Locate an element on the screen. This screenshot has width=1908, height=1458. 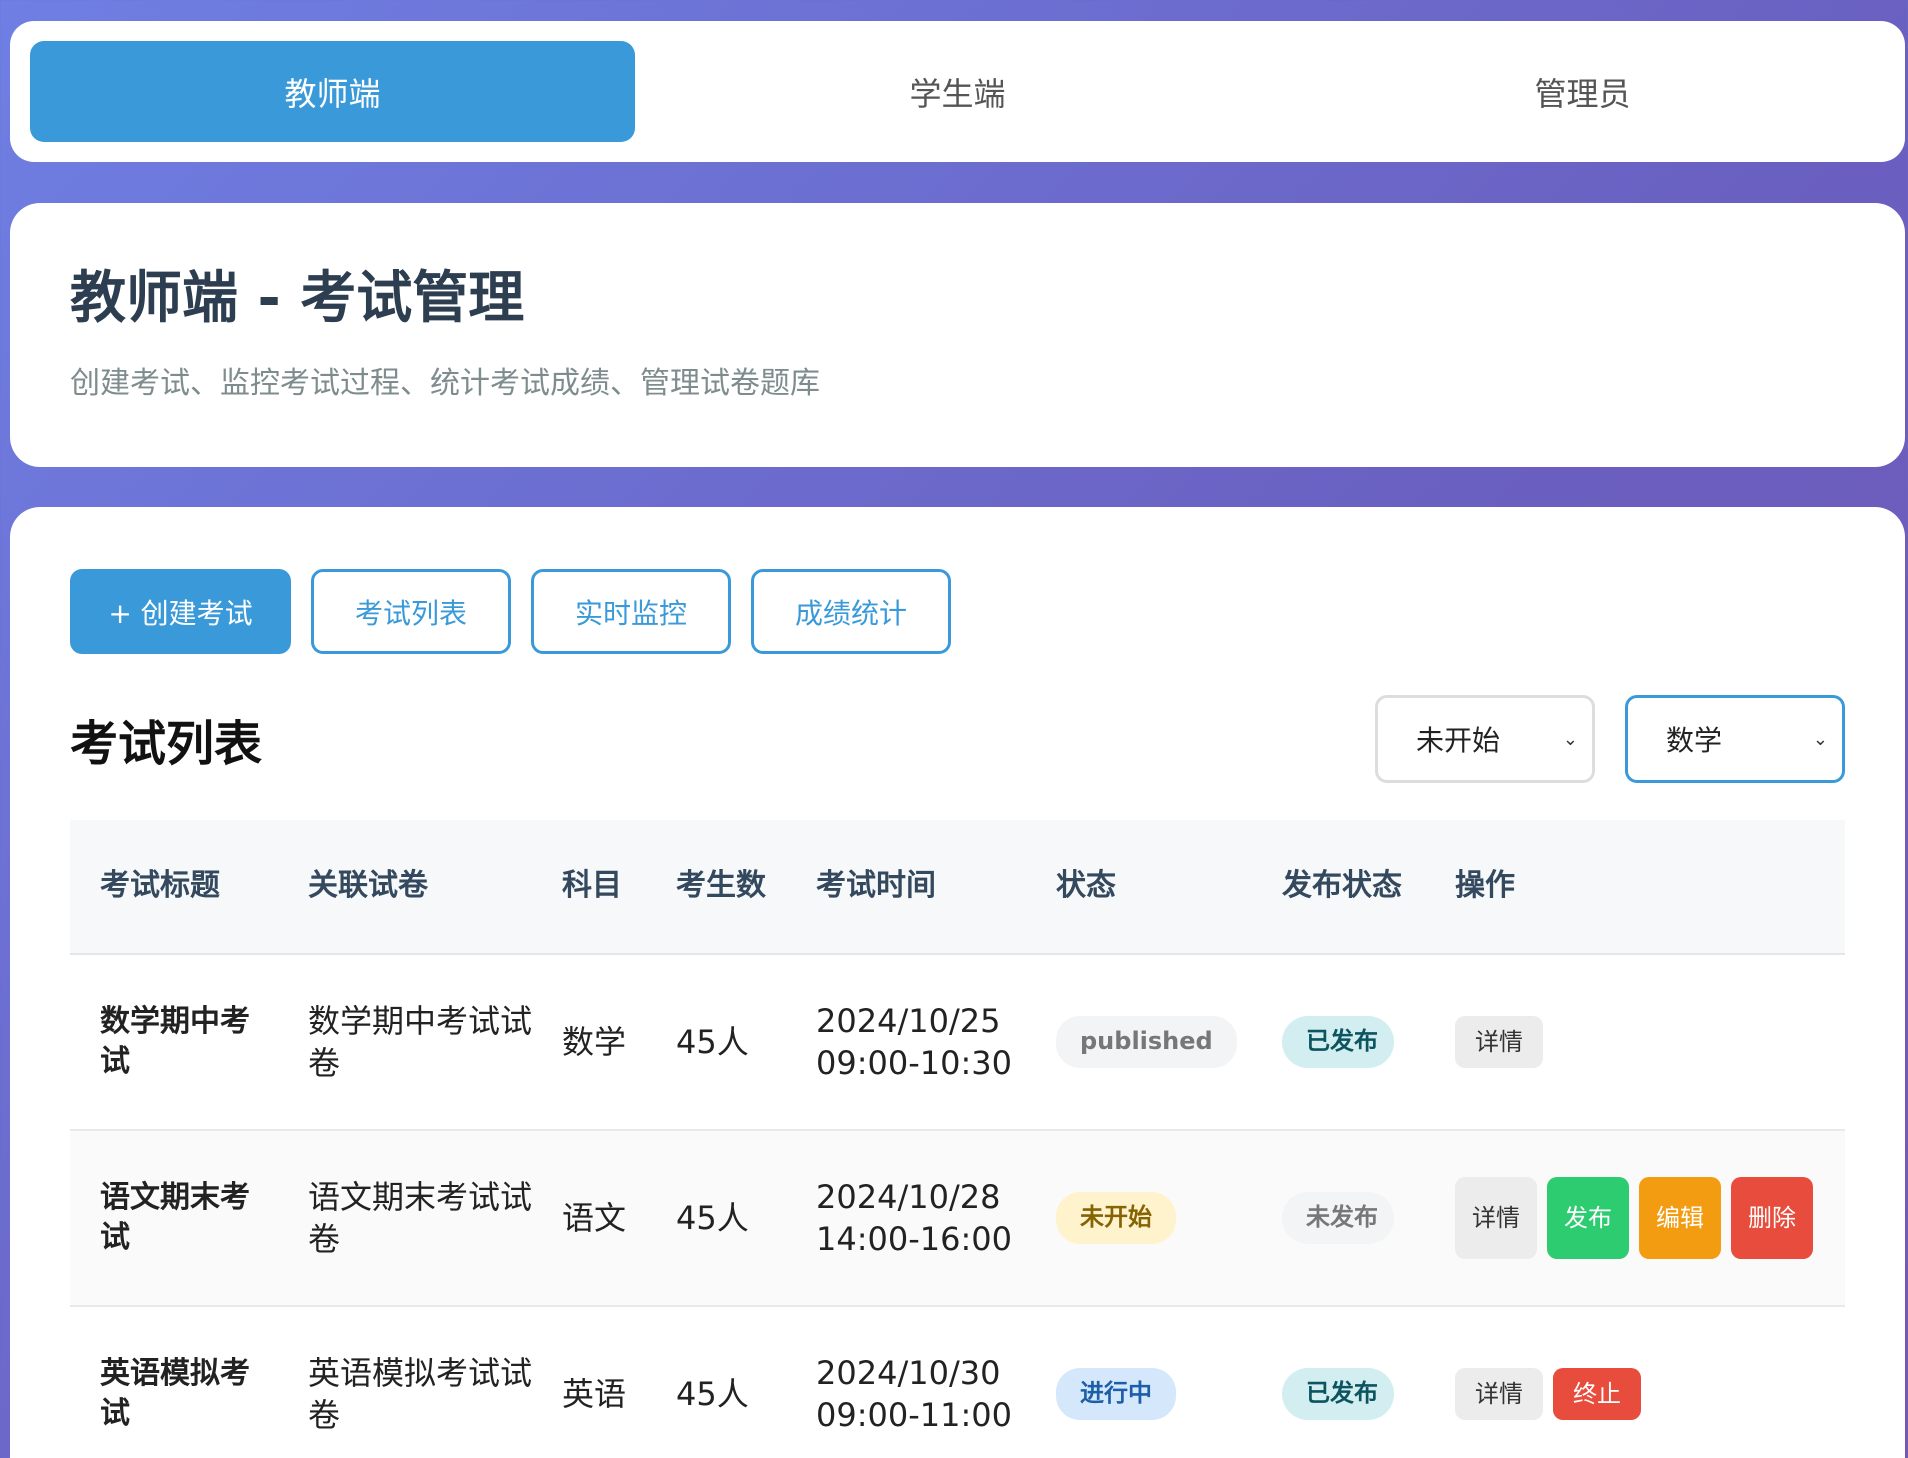
filters: 未开始 ⌄ 数学 ⌄ is located at coordinates (1610, 739).